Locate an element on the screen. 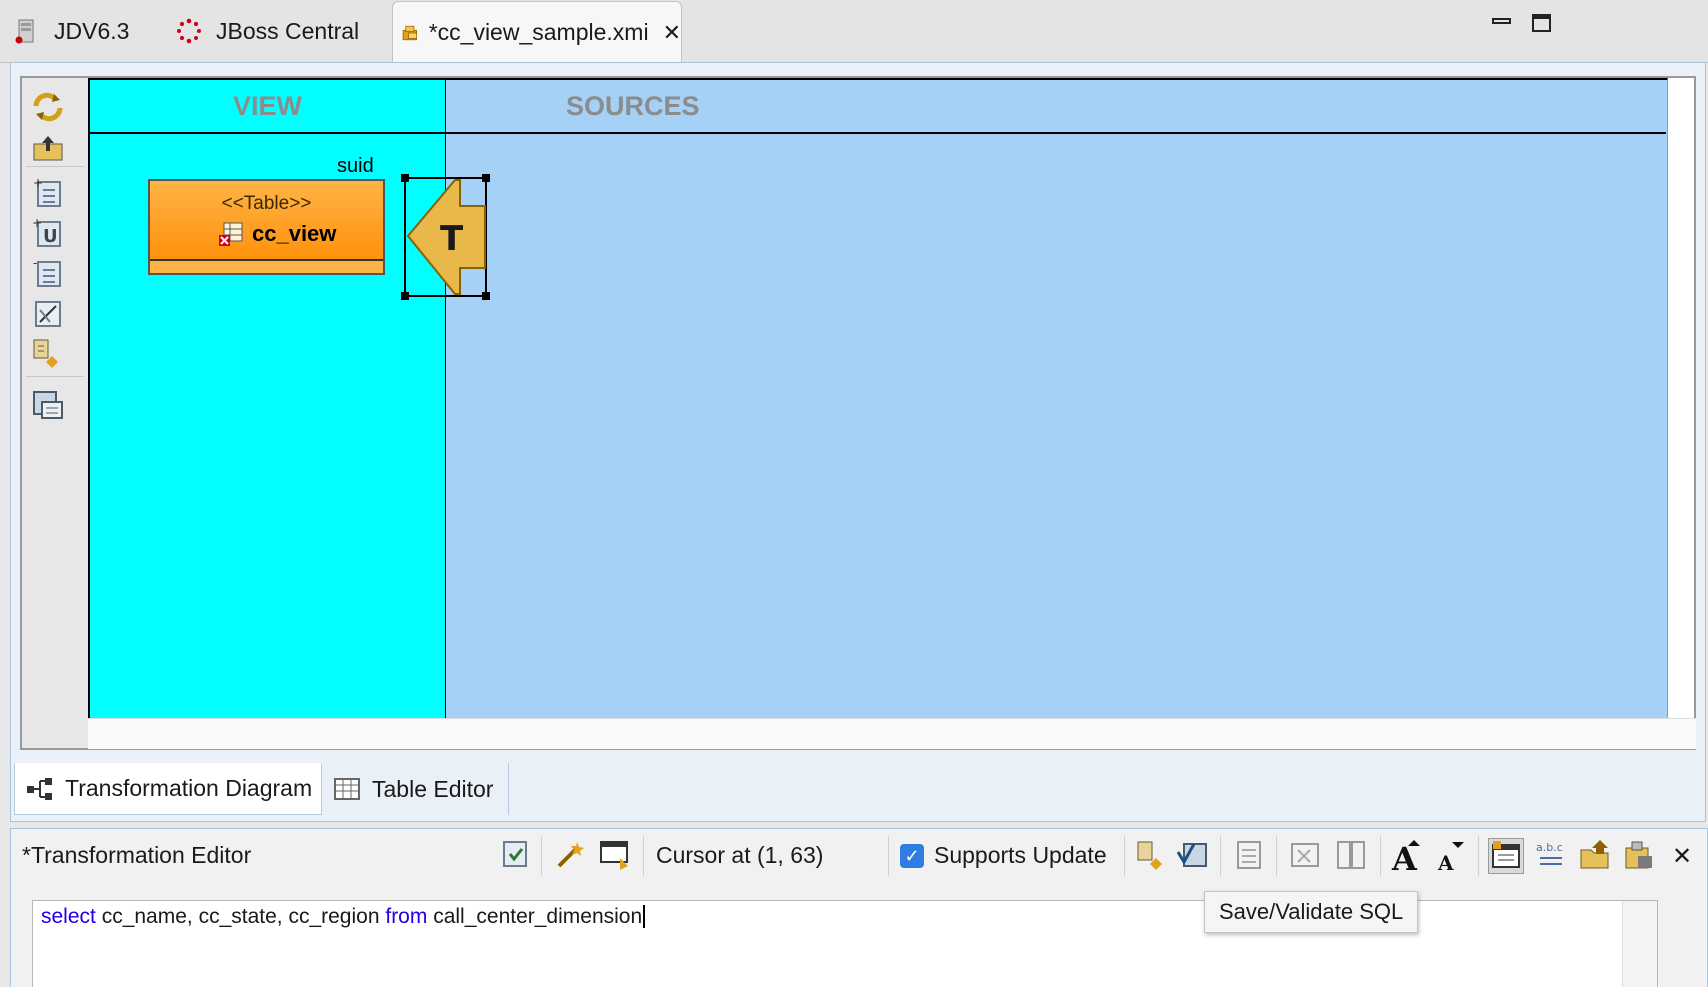 The image size is (1708, 987). supports-update-checkbox: ✓ Supports Update is located at coordinates (1003, 855).